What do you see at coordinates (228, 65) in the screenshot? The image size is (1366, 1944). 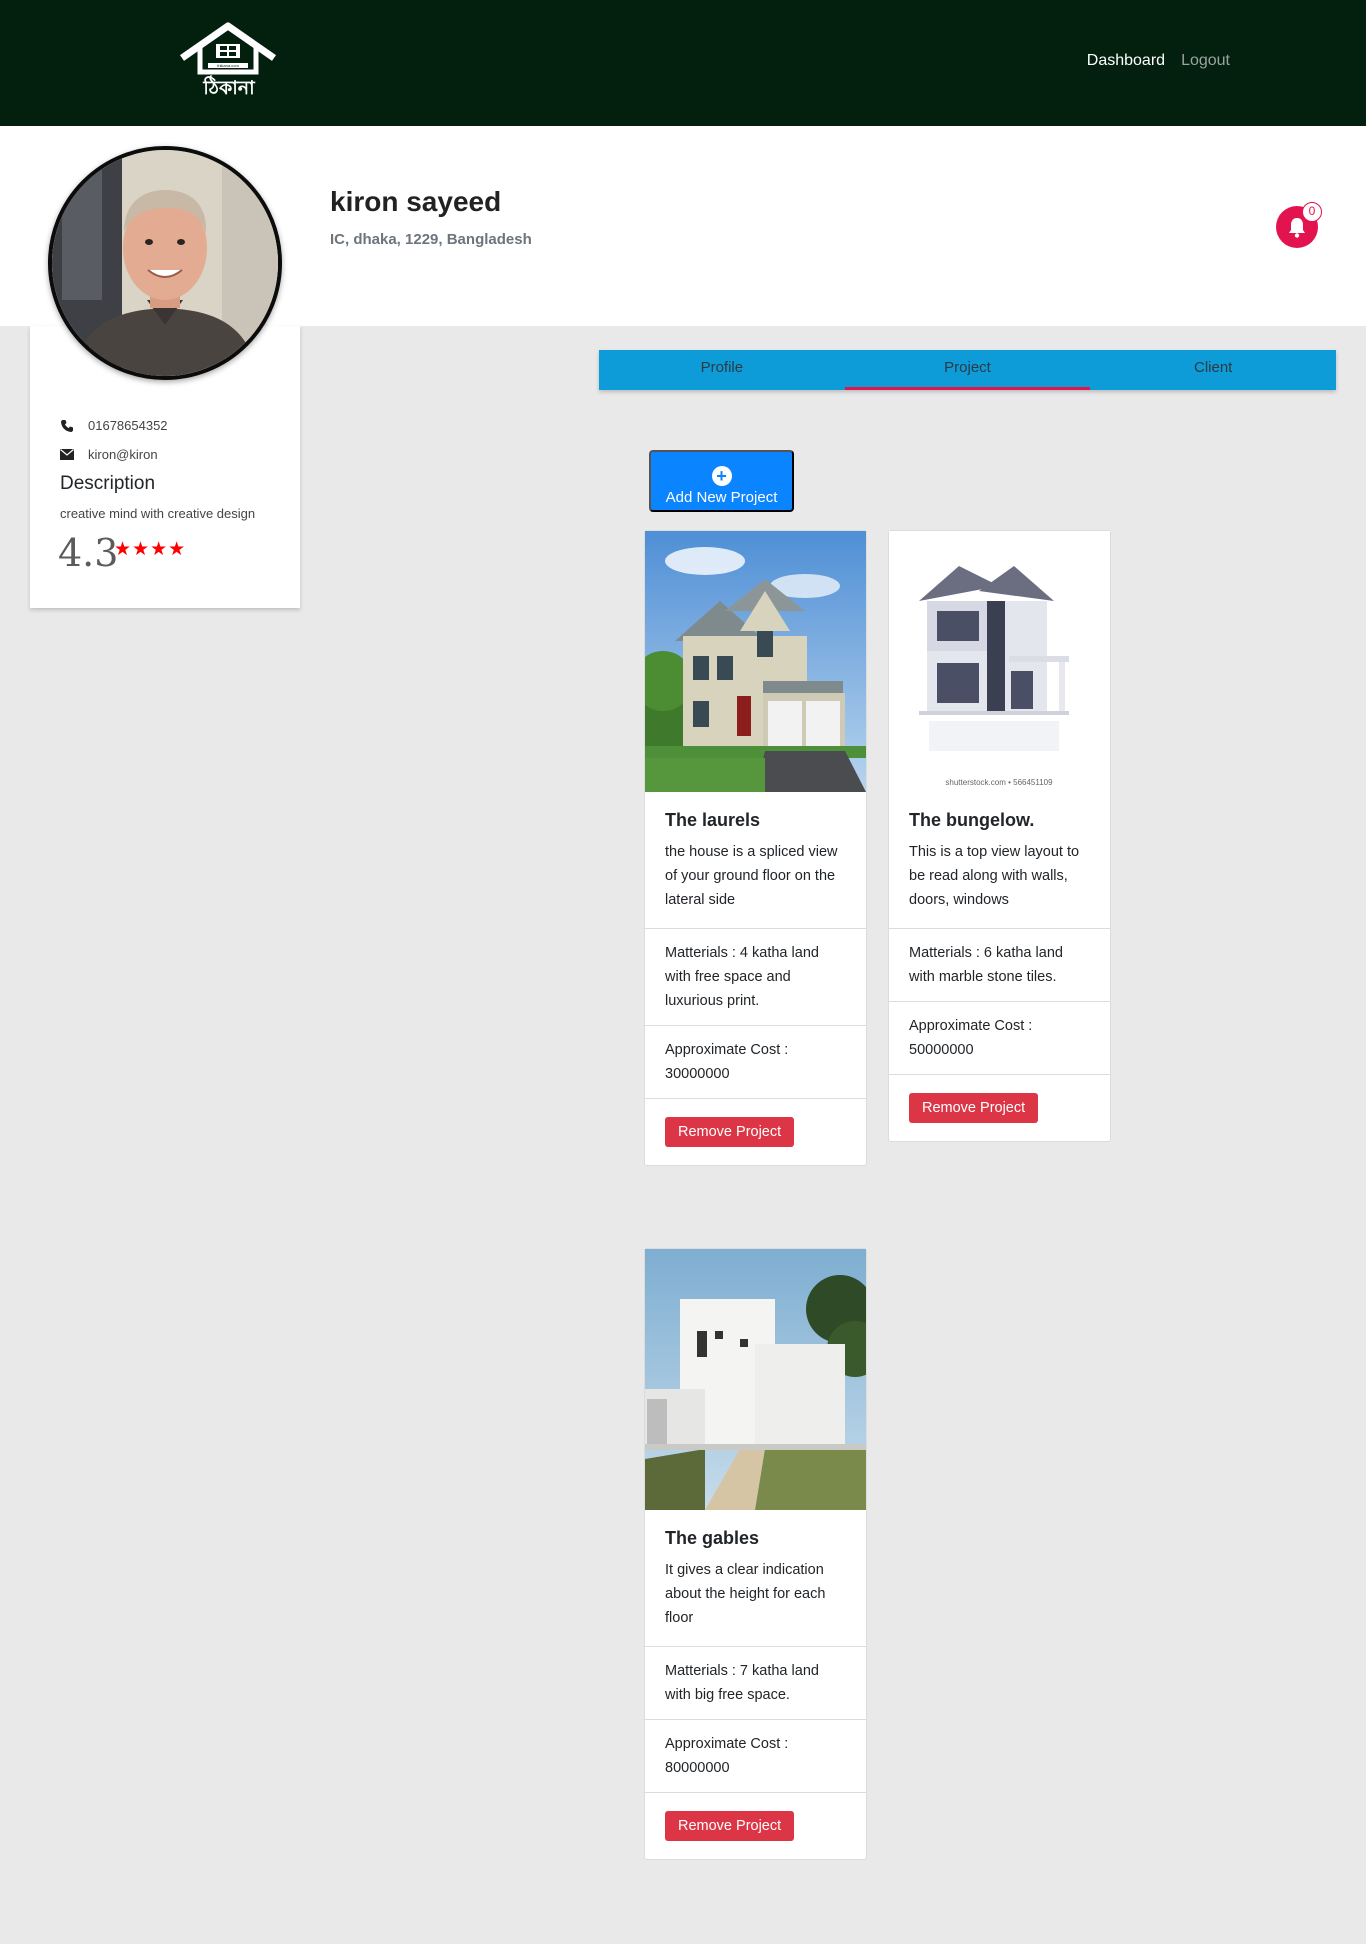 I see `brand-small-text: thikana.com` at bounding box center [228, 65].